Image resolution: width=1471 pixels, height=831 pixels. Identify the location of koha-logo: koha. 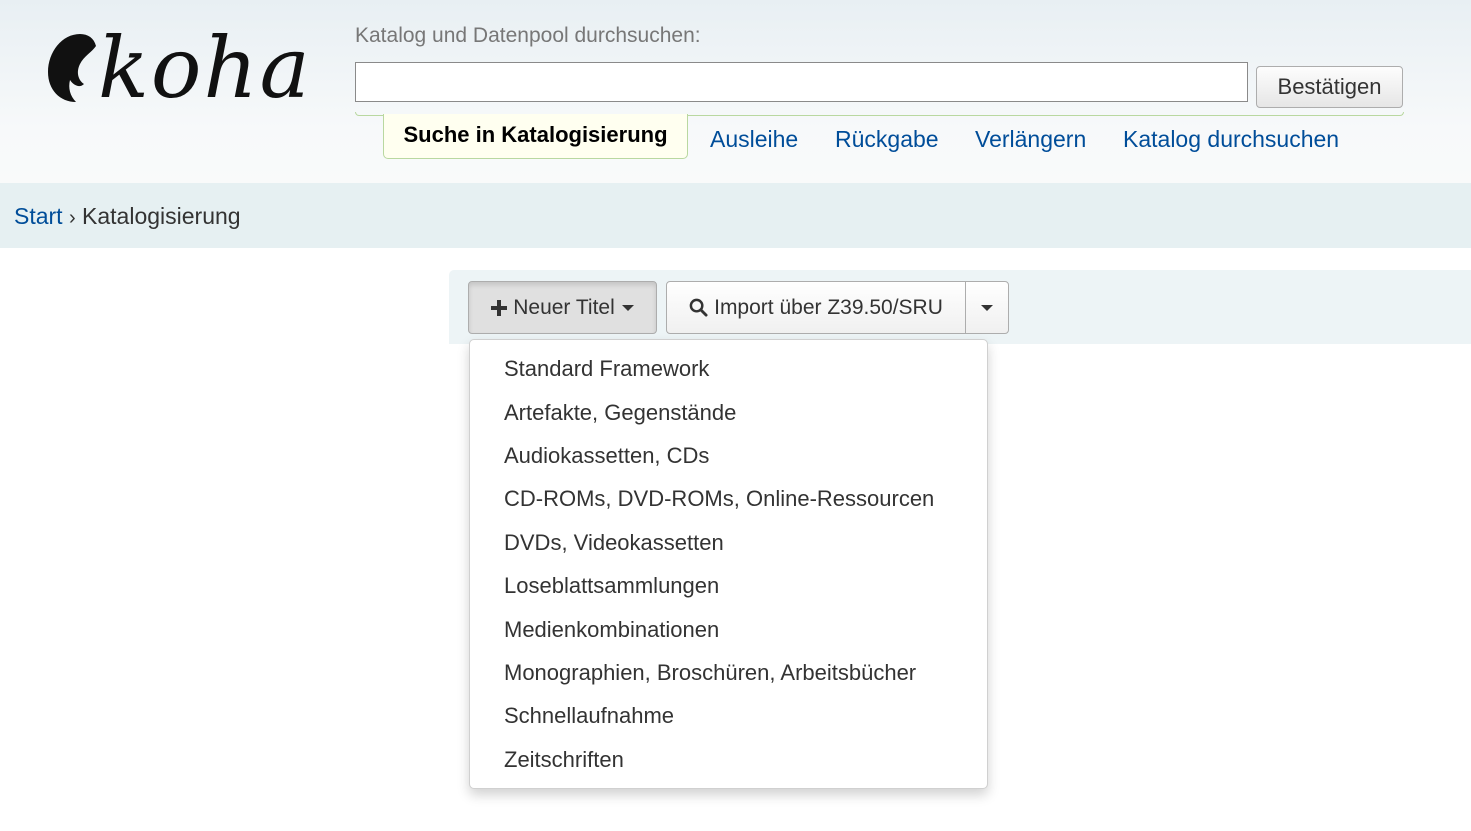
(173, 67).